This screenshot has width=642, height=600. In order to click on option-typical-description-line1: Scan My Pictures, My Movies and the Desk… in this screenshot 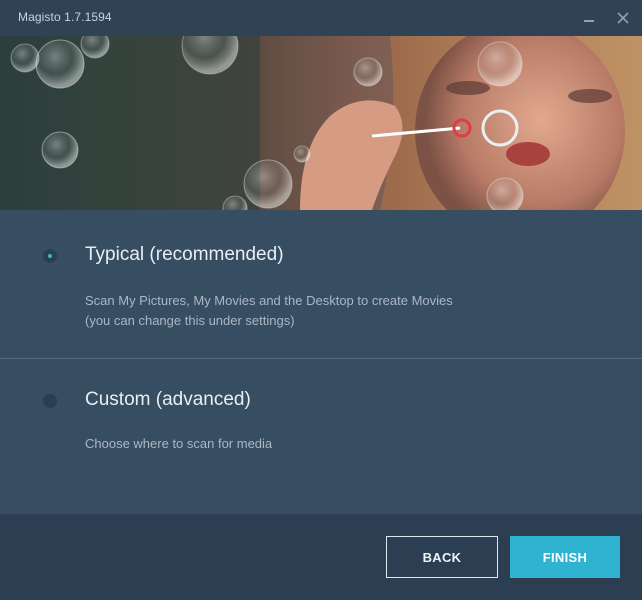, I will do `click(269, 300)`.